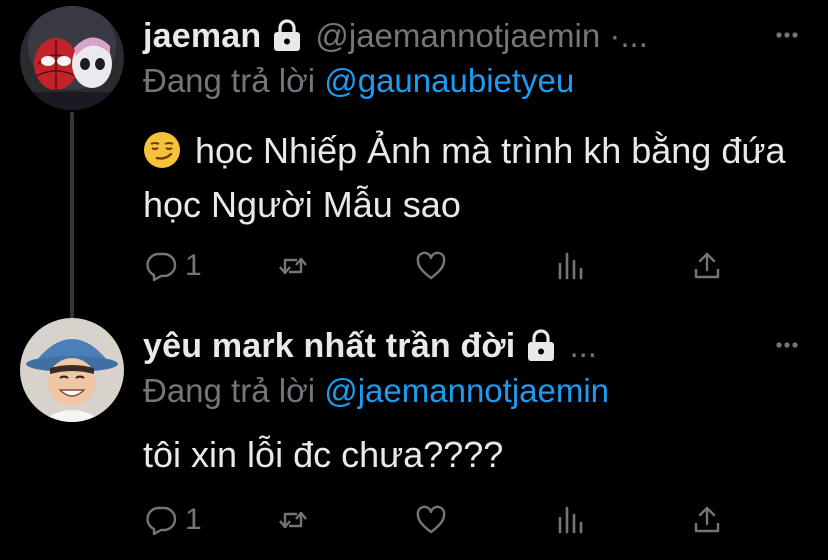  I want to click on tweet-text: tôi xin lỗi đc chưa????, so click(478, 455).